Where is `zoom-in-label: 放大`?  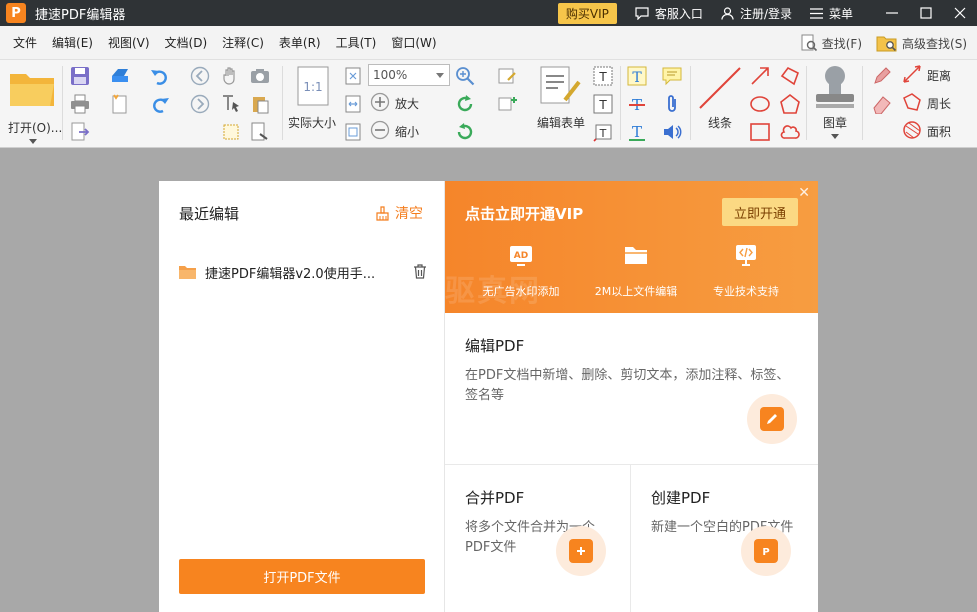
zoom-in-label: 放大 is located at coordinates (407, 104).